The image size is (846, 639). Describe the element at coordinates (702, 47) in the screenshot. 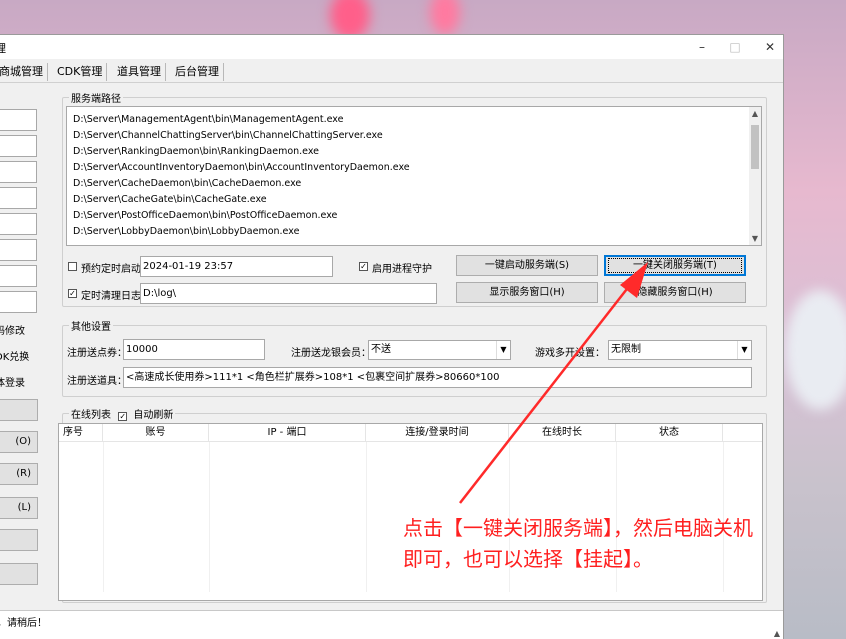

I see `minimize-icon: –` at that location.